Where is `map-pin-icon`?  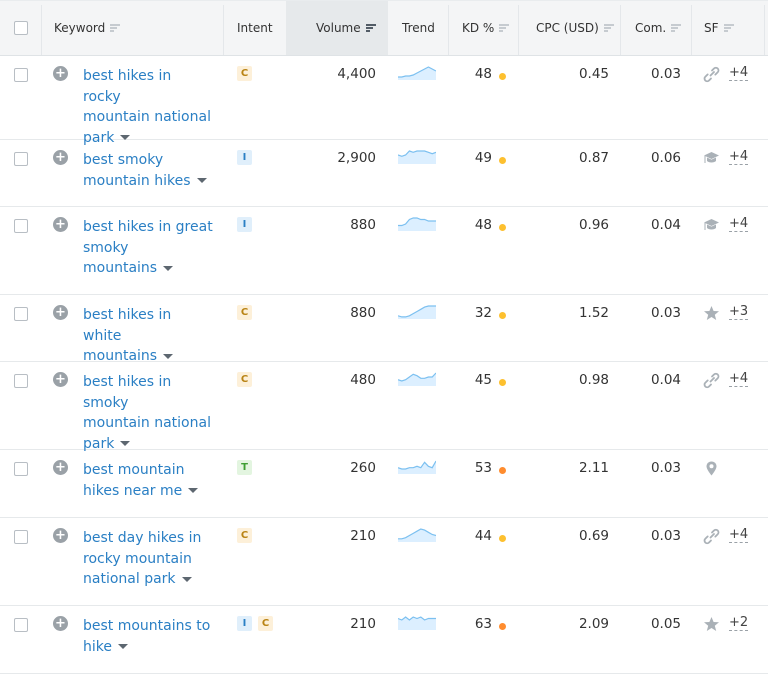
map-pin-icon is located at coordinates (711, 468).